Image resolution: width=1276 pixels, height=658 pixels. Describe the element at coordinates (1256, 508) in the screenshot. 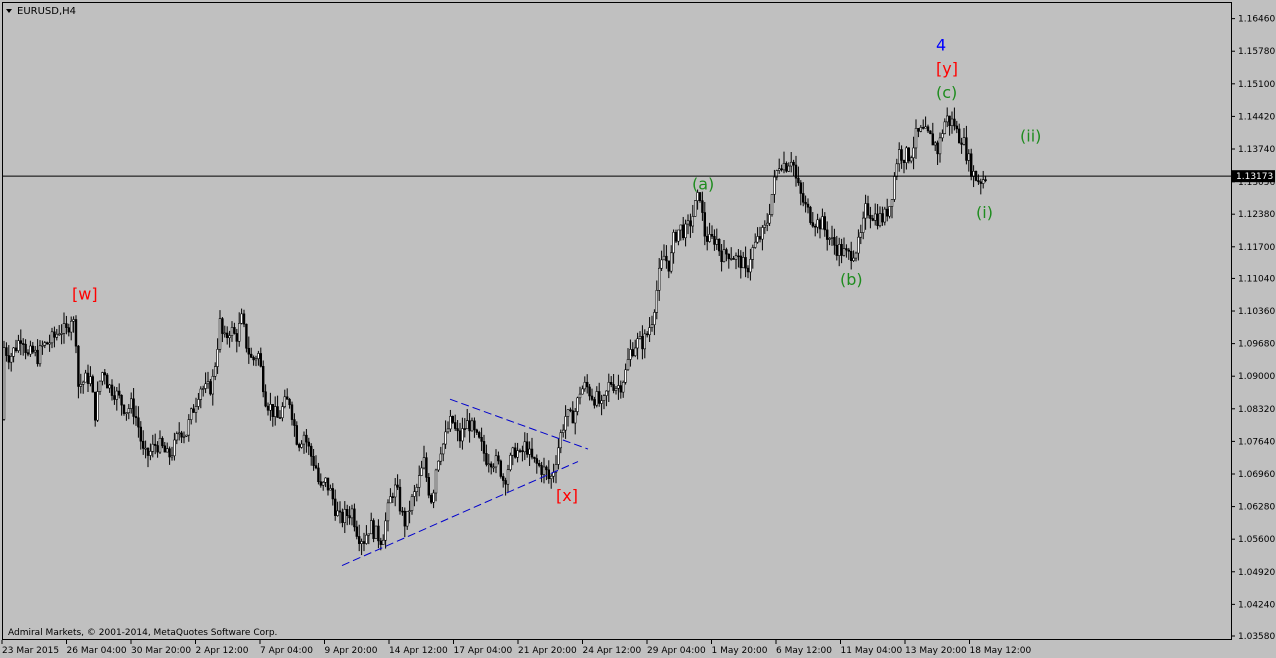

I see `y-tick-label: 1.06280` at that location.